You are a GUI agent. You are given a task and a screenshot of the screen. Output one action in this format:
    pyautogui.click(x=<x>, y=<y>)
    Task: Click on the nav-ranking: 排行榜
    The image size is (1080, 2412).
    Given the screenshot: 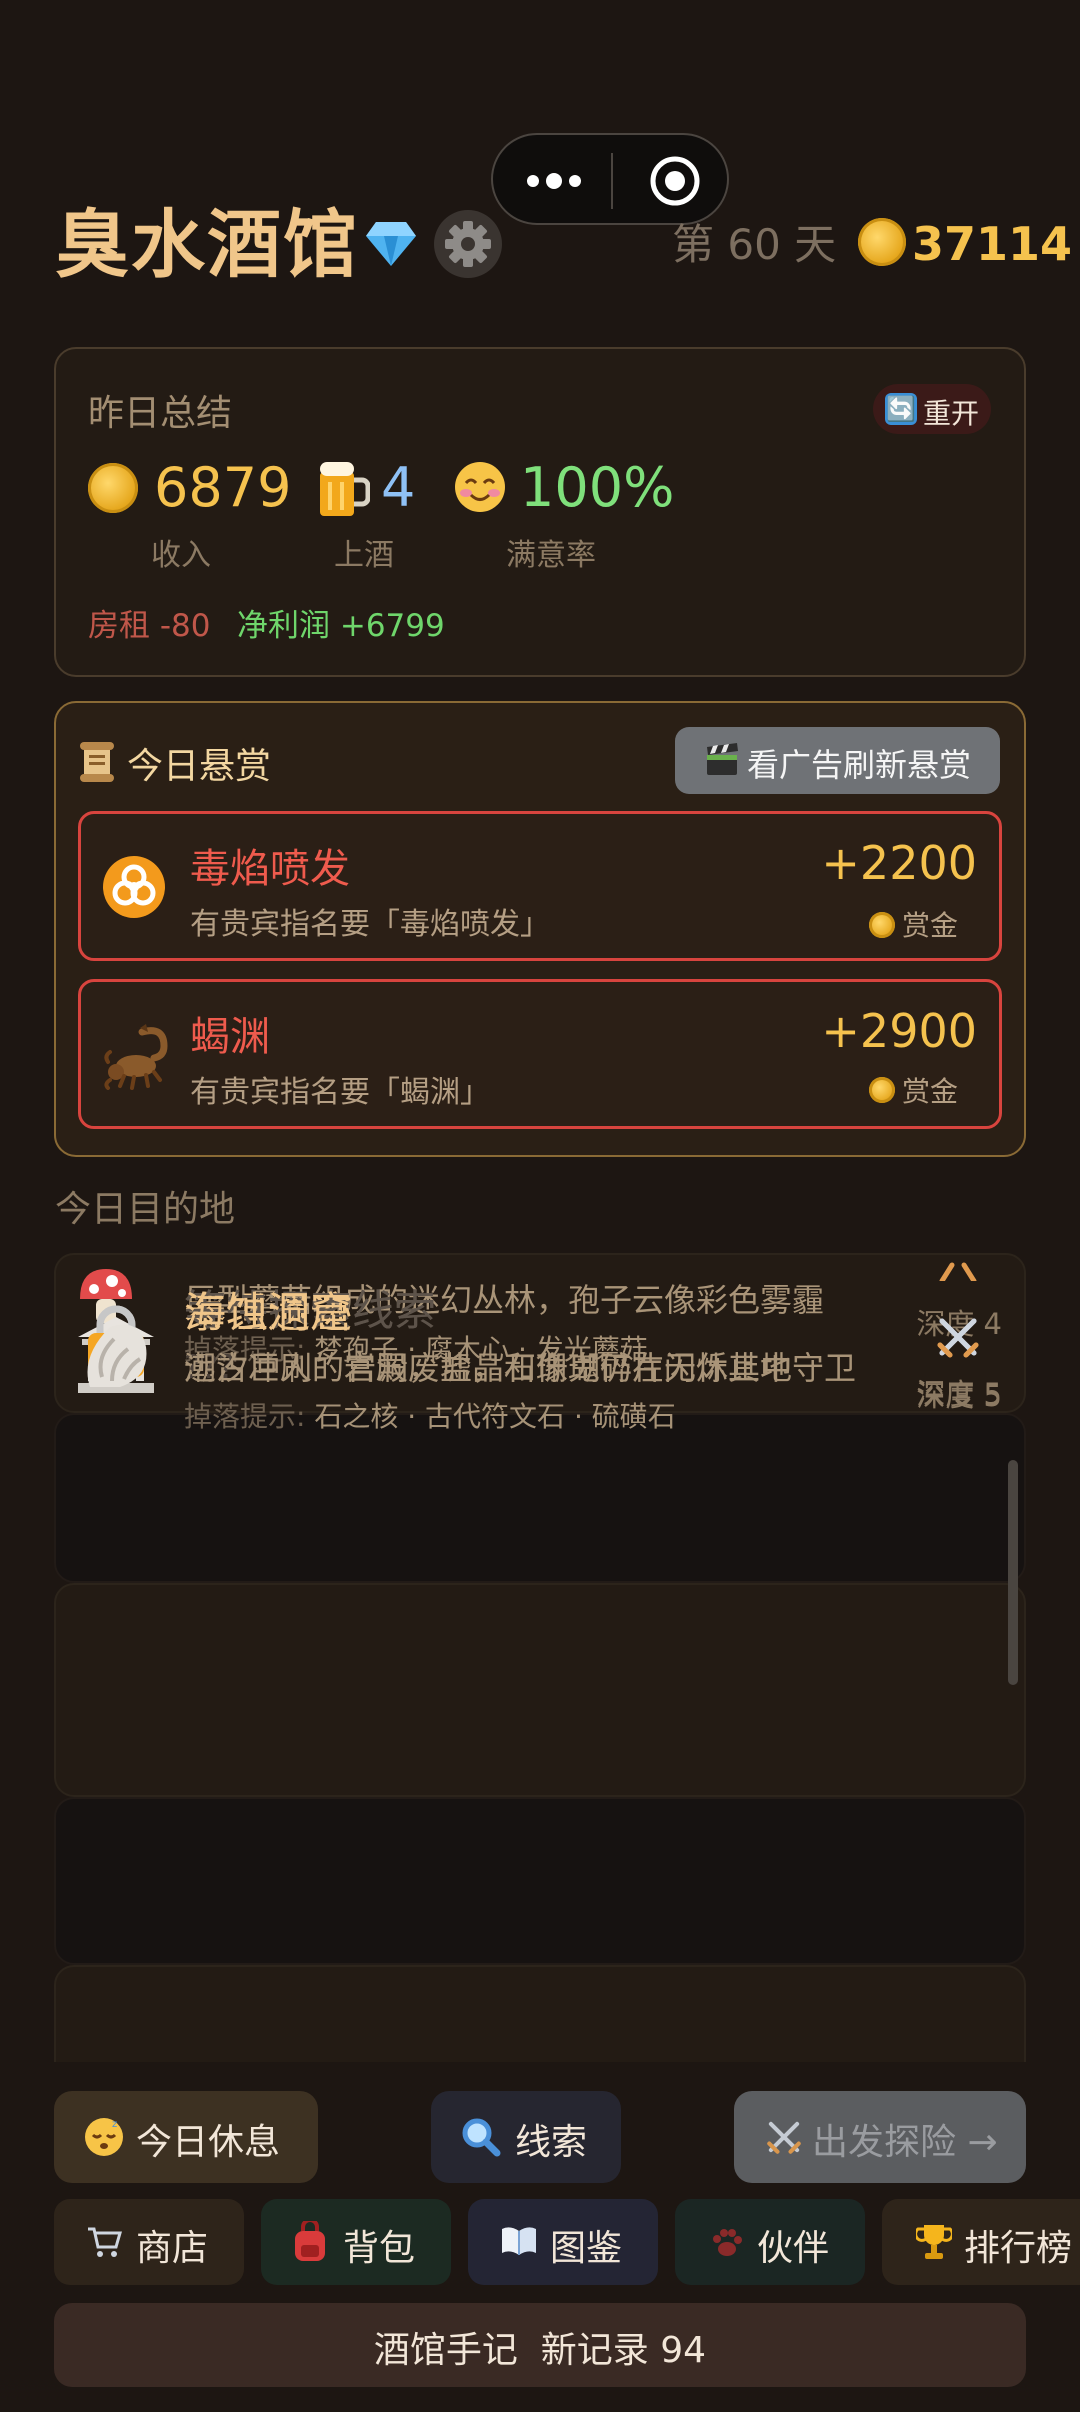 What is the action you would take?
    pyautogui.click(x=981, y=2242)
    